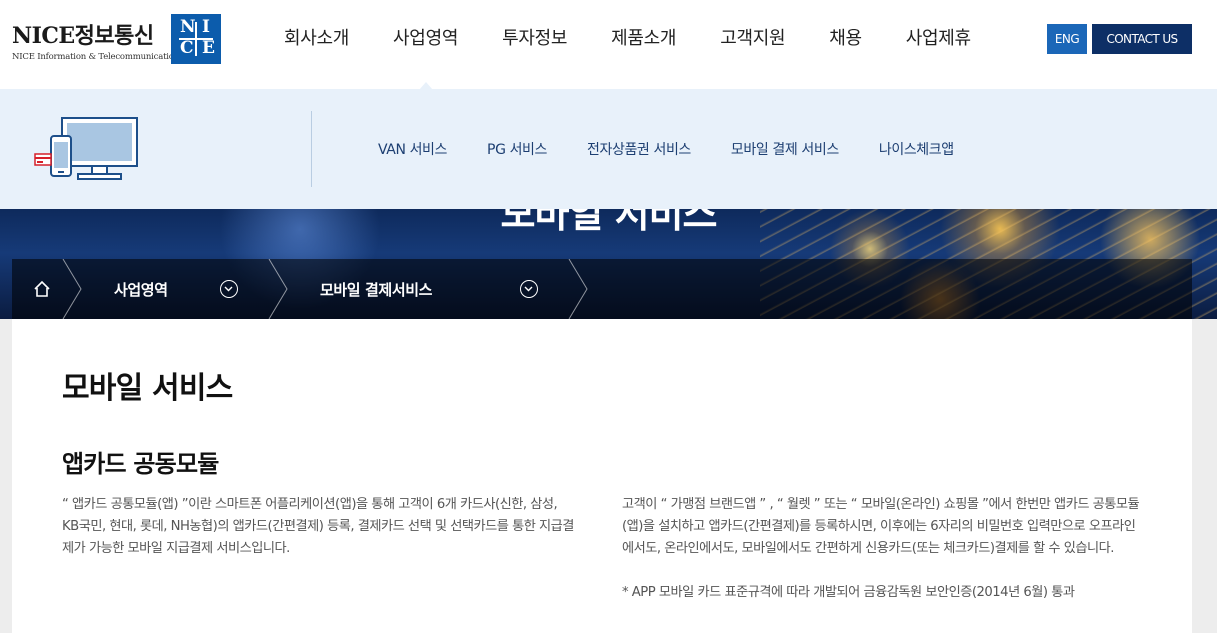 Image resolution: width=1217 pixels, height=633 pixels. Describe the element at coordinates (188, 27) in the screenshot. I see `logo-letter-n: N` at that location.